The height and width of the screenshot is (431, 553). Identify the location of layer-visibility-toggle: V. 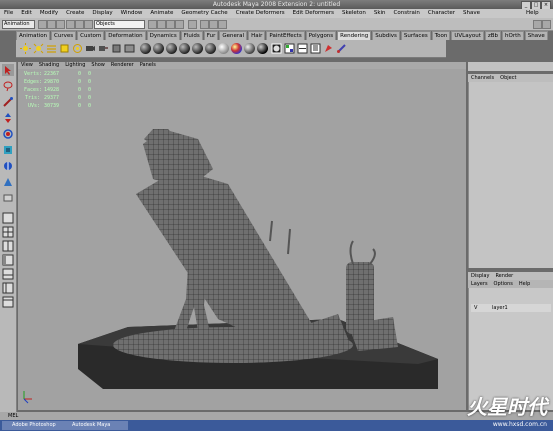
(475, 308).